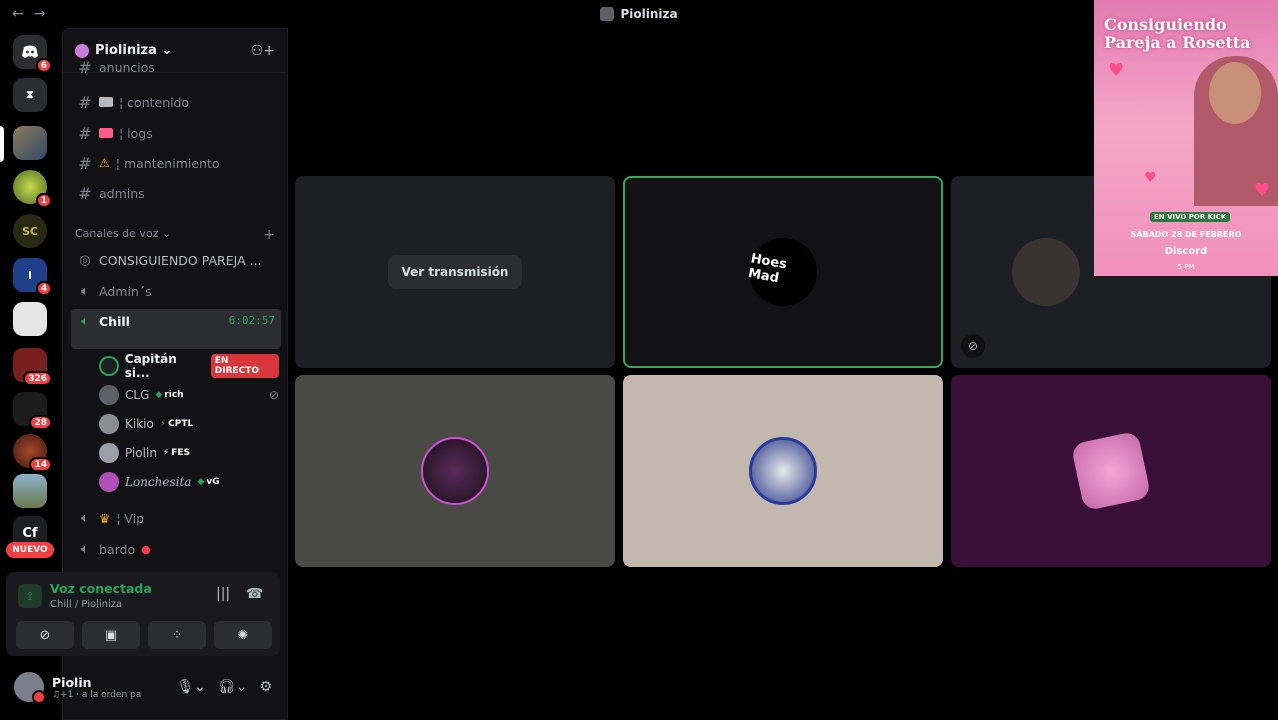 This screenshot has width=1278, height=720. Describe the element at coordinates (96, 687) in the screenshot. I see `user-info: Piolin ♫+1 · a la orden pa` at that location.